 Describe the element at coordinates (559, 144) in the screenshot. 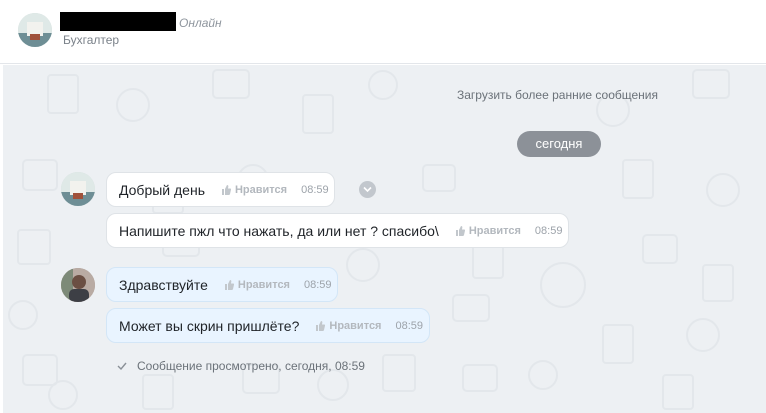

I see `date-divider: сегодня` at that location.